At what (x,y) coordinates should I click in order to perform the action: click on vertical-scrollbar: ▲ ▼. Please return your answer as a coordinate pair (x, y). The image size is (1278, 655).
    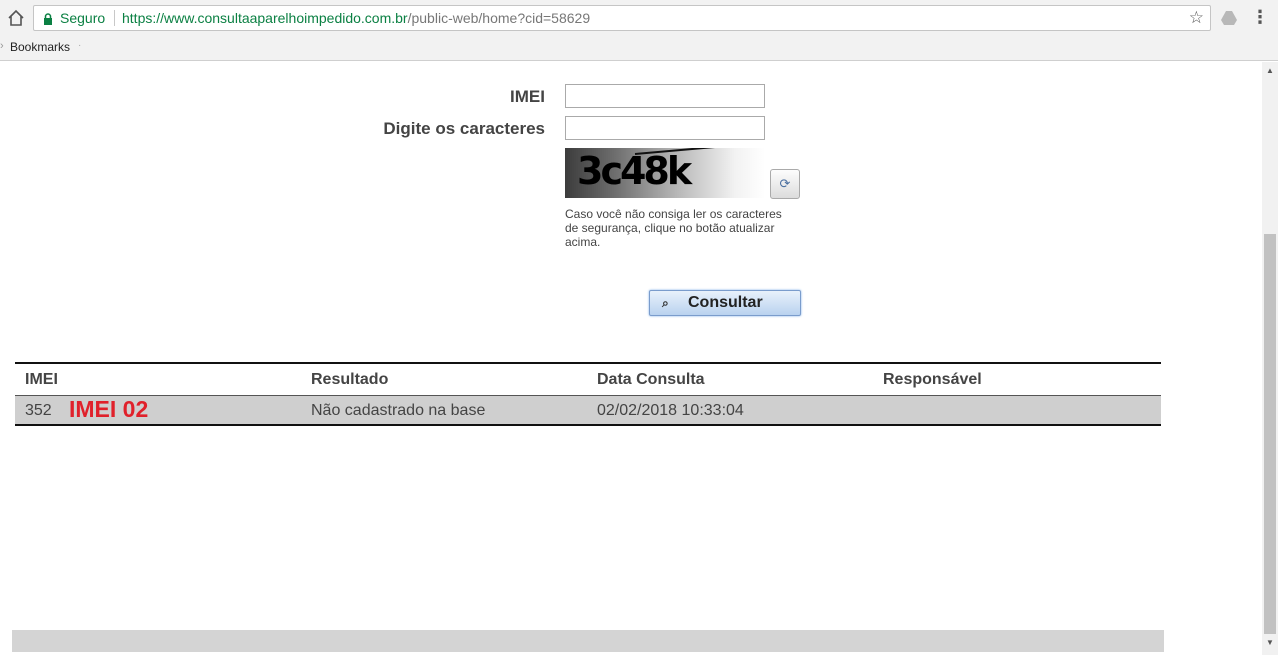
    Looking at the image, I should click on (1270, 358).